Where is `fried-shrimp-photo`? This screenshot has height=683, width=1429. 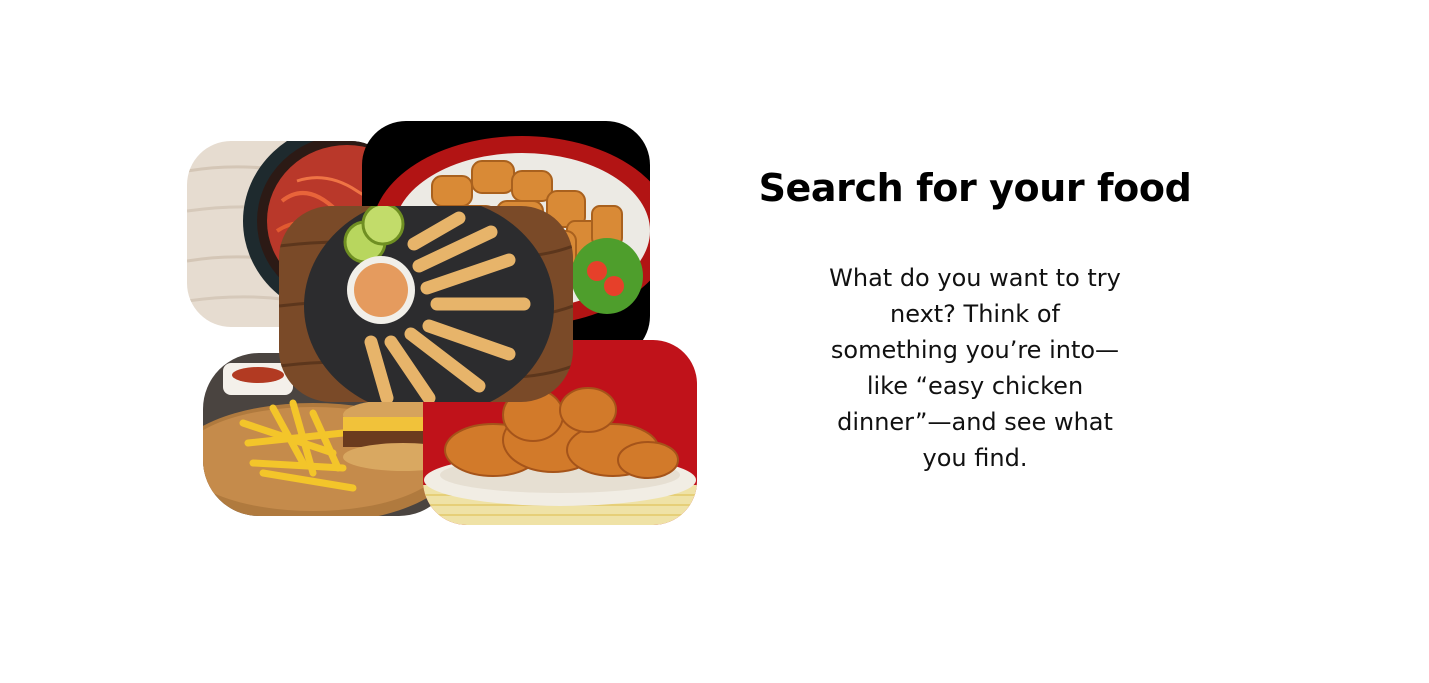 fried-shrimp-photo is located at coordinates (426, 304).